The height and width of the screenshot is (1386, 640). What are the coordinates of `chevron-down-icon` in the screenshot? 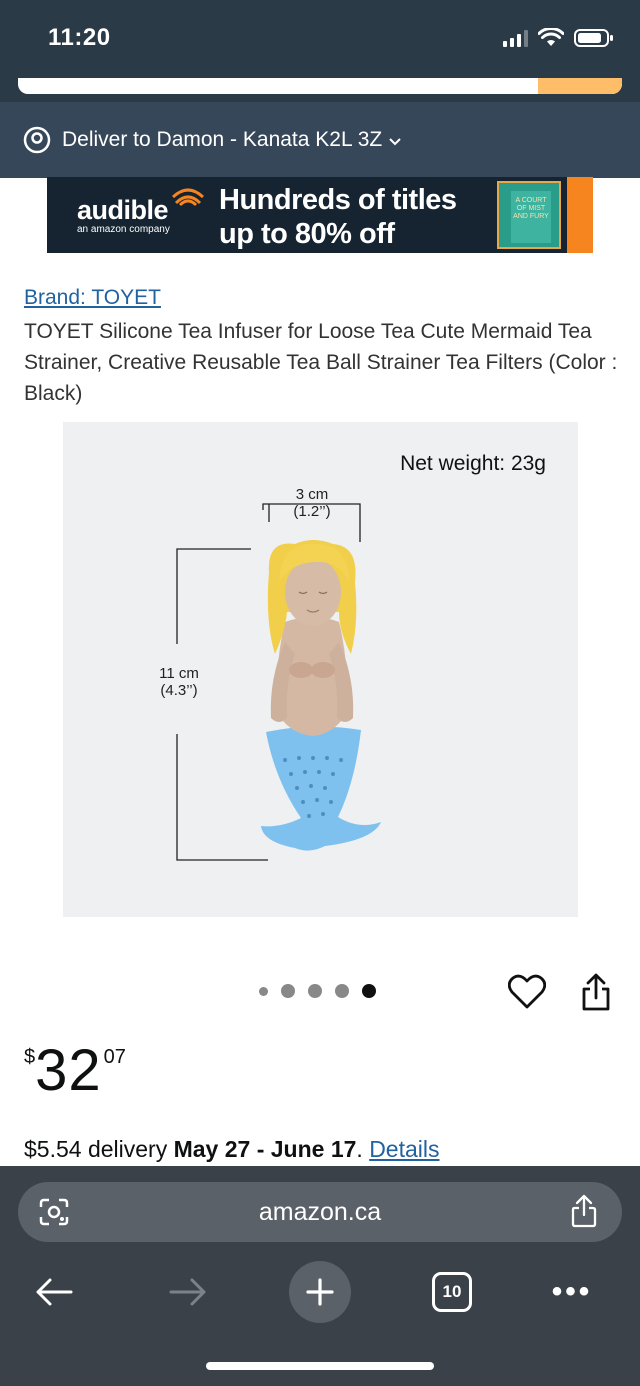 It's located at (395, 142).